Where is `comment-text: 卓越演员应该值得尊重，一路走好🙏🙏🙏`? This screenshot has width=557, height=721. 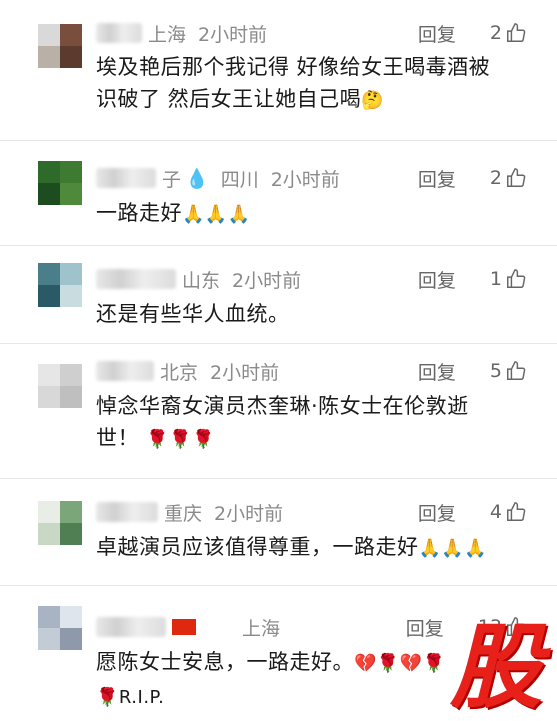
comment-text: 卓越演员应该值得尊重，一路走好🙏🙏🙏 is located at coordinates (306, 548).